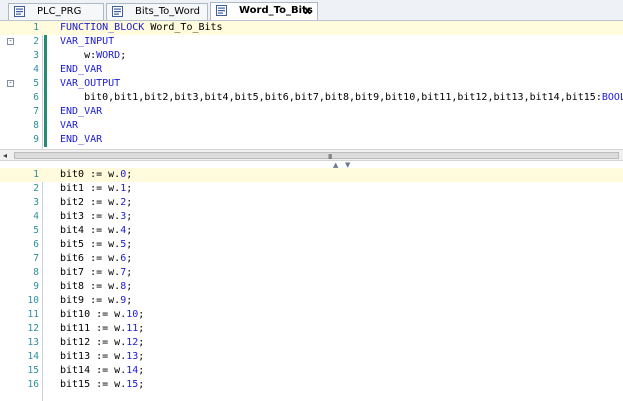 This screenshot has height=401, width=623. I want to click on code-text: bit12 := w.12;, so click(102, 343).